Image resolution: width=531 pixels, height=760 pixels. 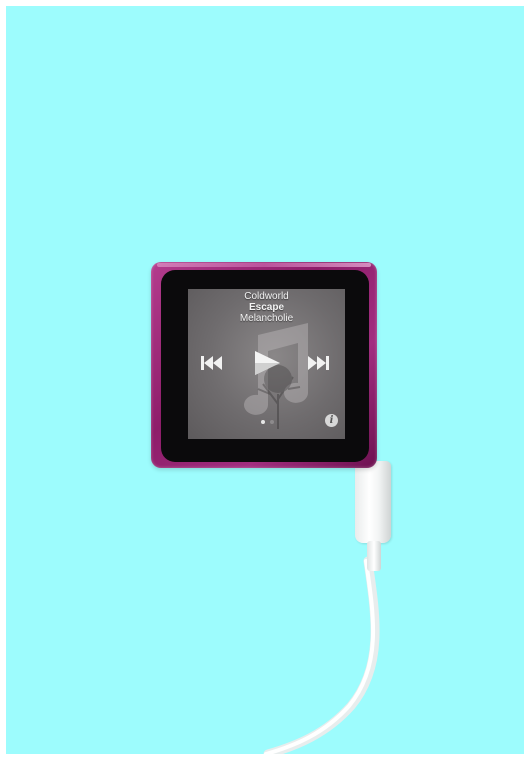 I want to click on previous-track-icon, so click(x=211, y=363).